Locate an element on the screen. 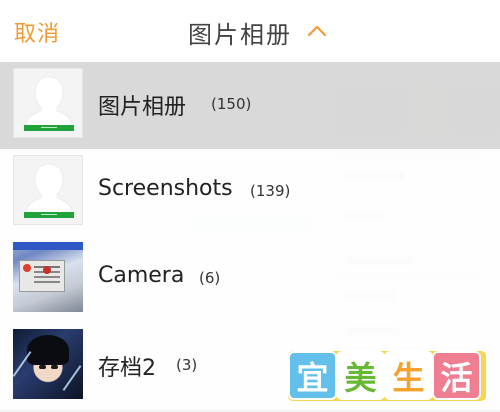 This screenshot has width=500, height=412. watermark-char: 宜 is located at coordinates (312, 375).